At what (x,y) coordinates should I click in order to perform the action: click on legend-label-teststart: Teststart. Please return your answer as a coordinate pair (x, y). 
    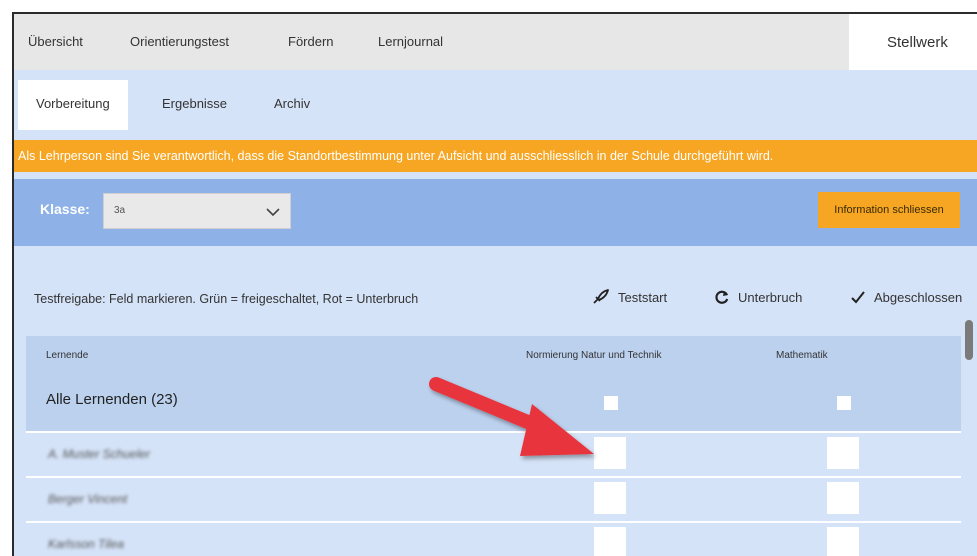
    Looking at the image, I should click on (643, 297).